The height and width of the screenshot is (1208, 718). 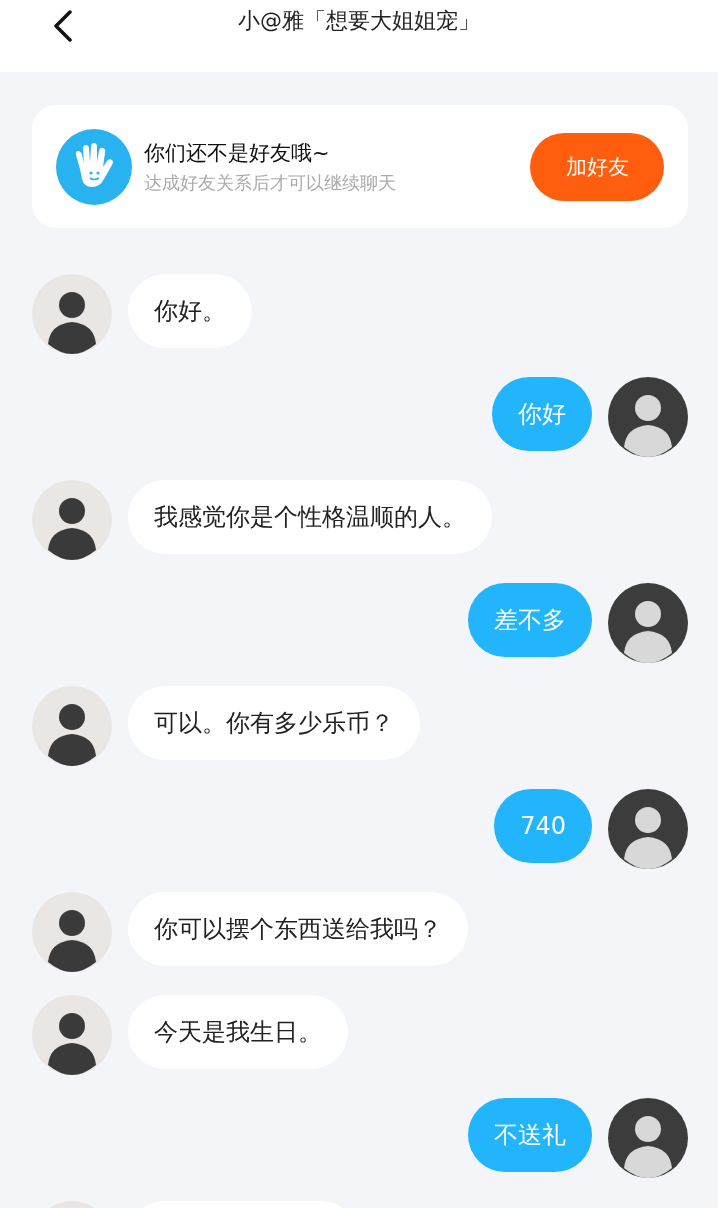 What do you see at coordinates (94, 166) in the screenshot?
I see `waving-hand-icon` at bounding box center [94, 166].